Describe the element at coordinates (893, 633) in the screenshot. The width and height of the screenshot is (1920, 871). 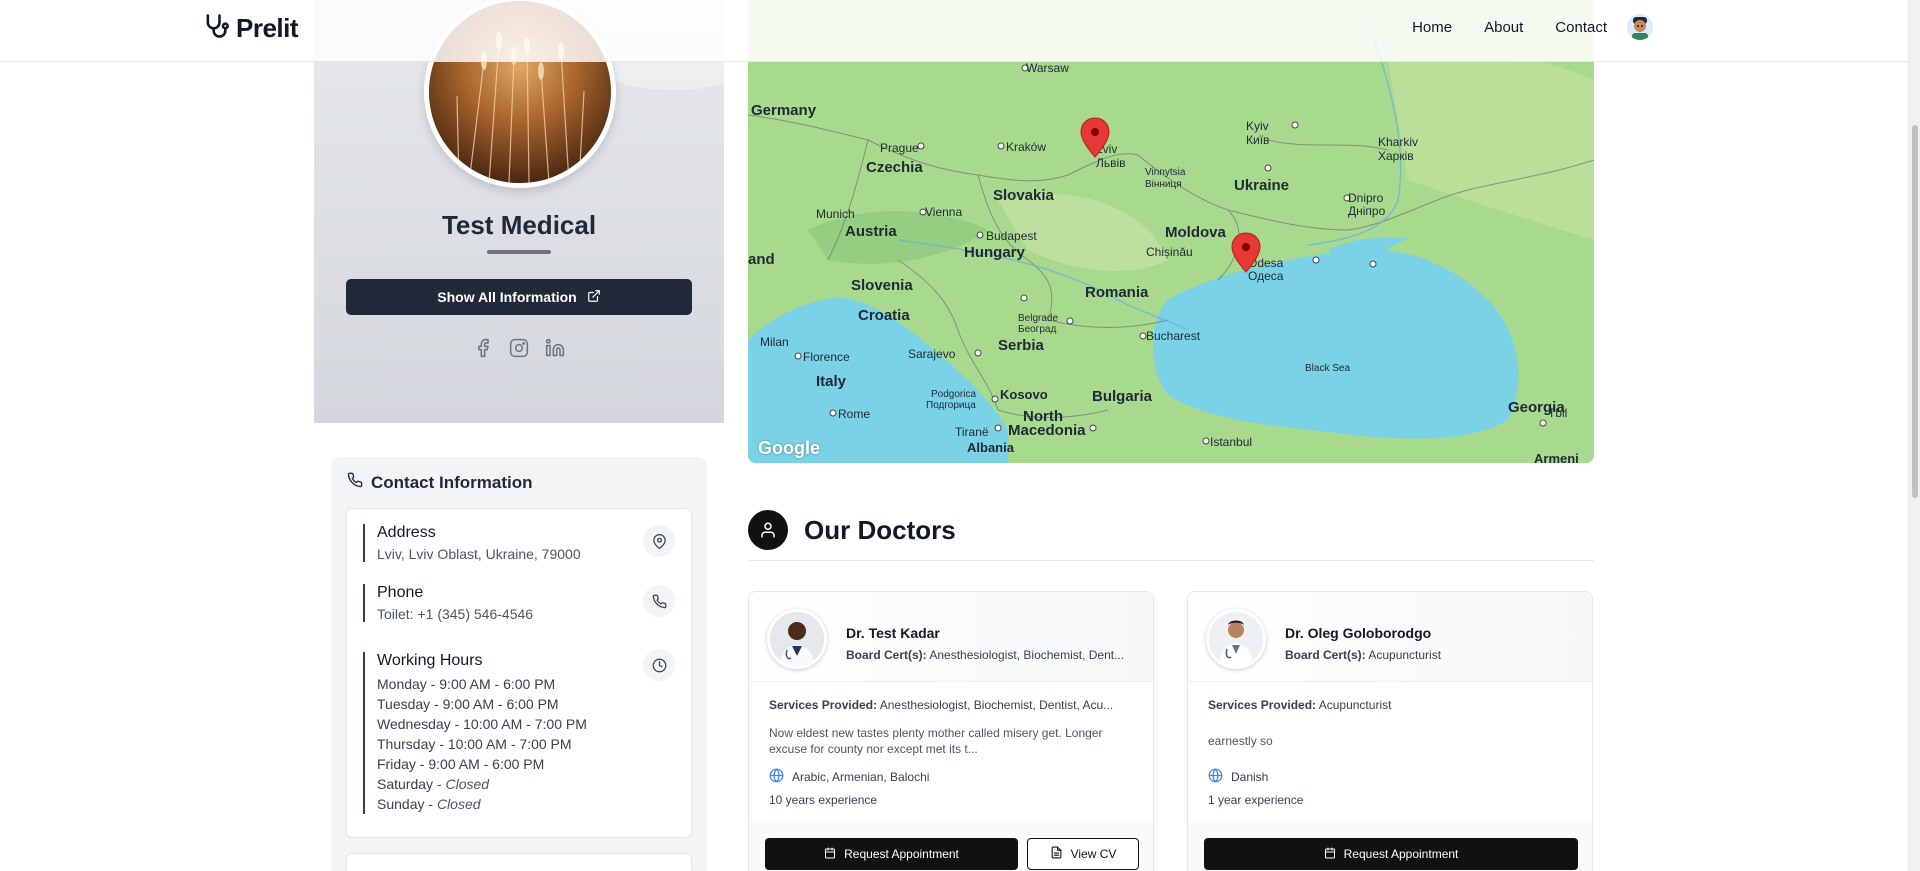
I see `doctor-name: Dr. Test Kadar` at that location.